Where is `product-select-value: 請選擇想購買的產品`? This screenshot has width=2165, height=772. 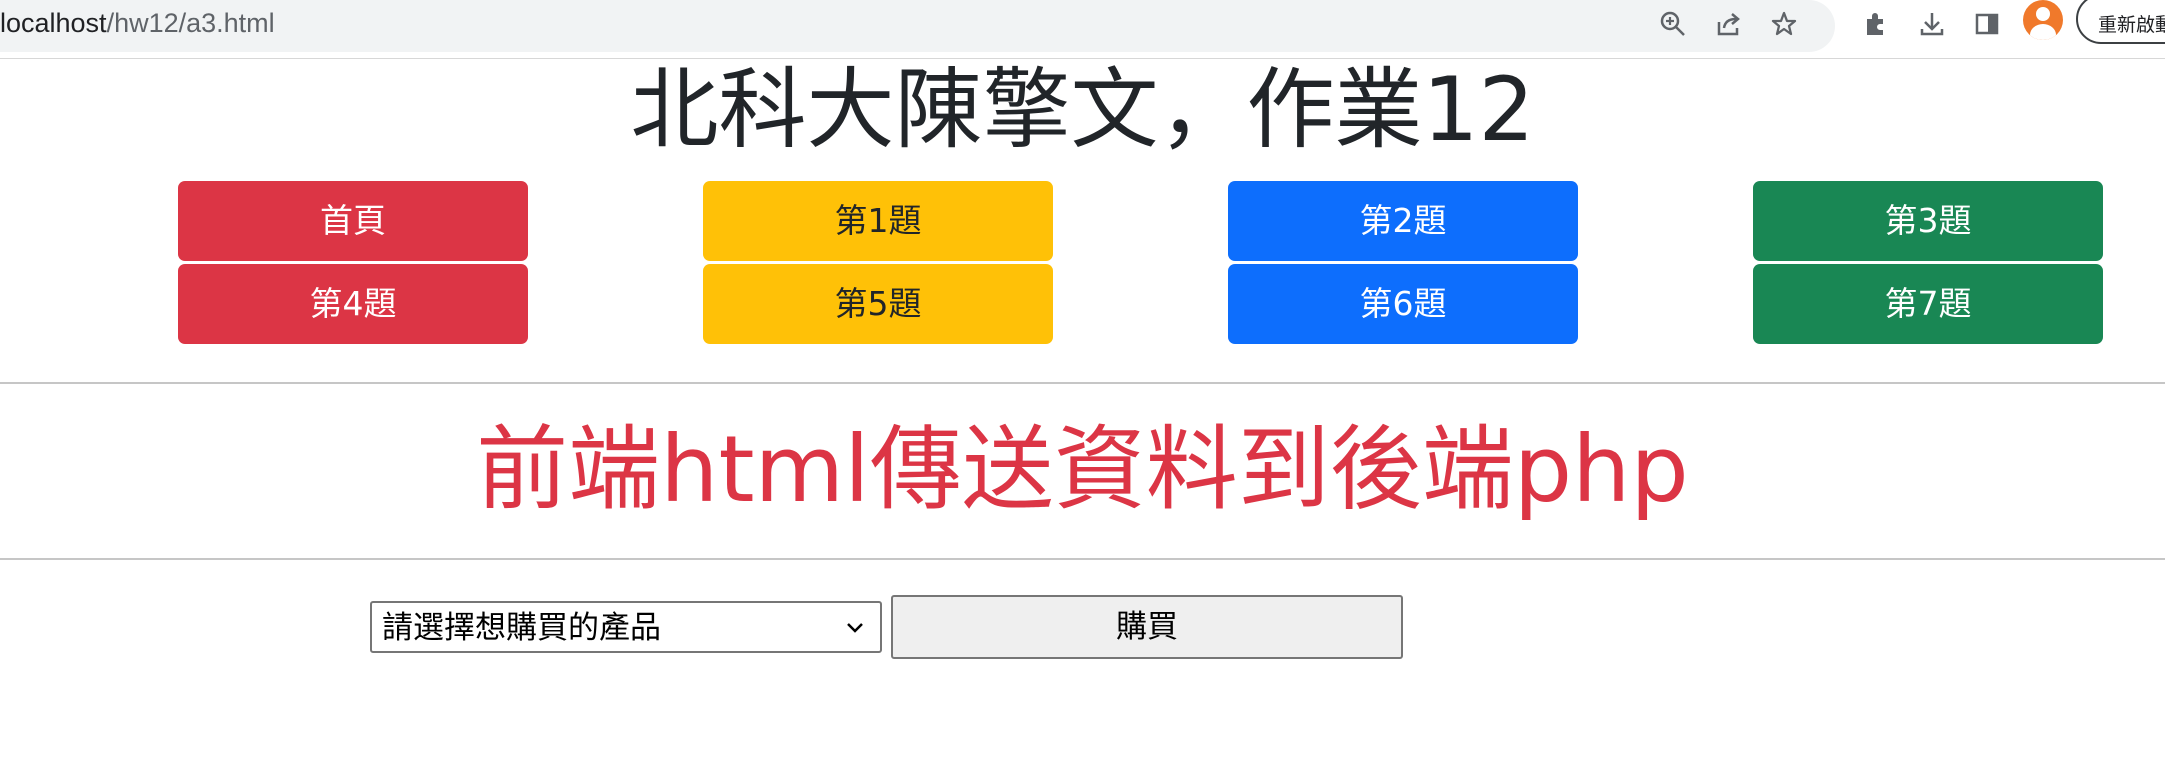
product-select-value: 請選擇想購買的產品 is located at coordinates (521, 628).